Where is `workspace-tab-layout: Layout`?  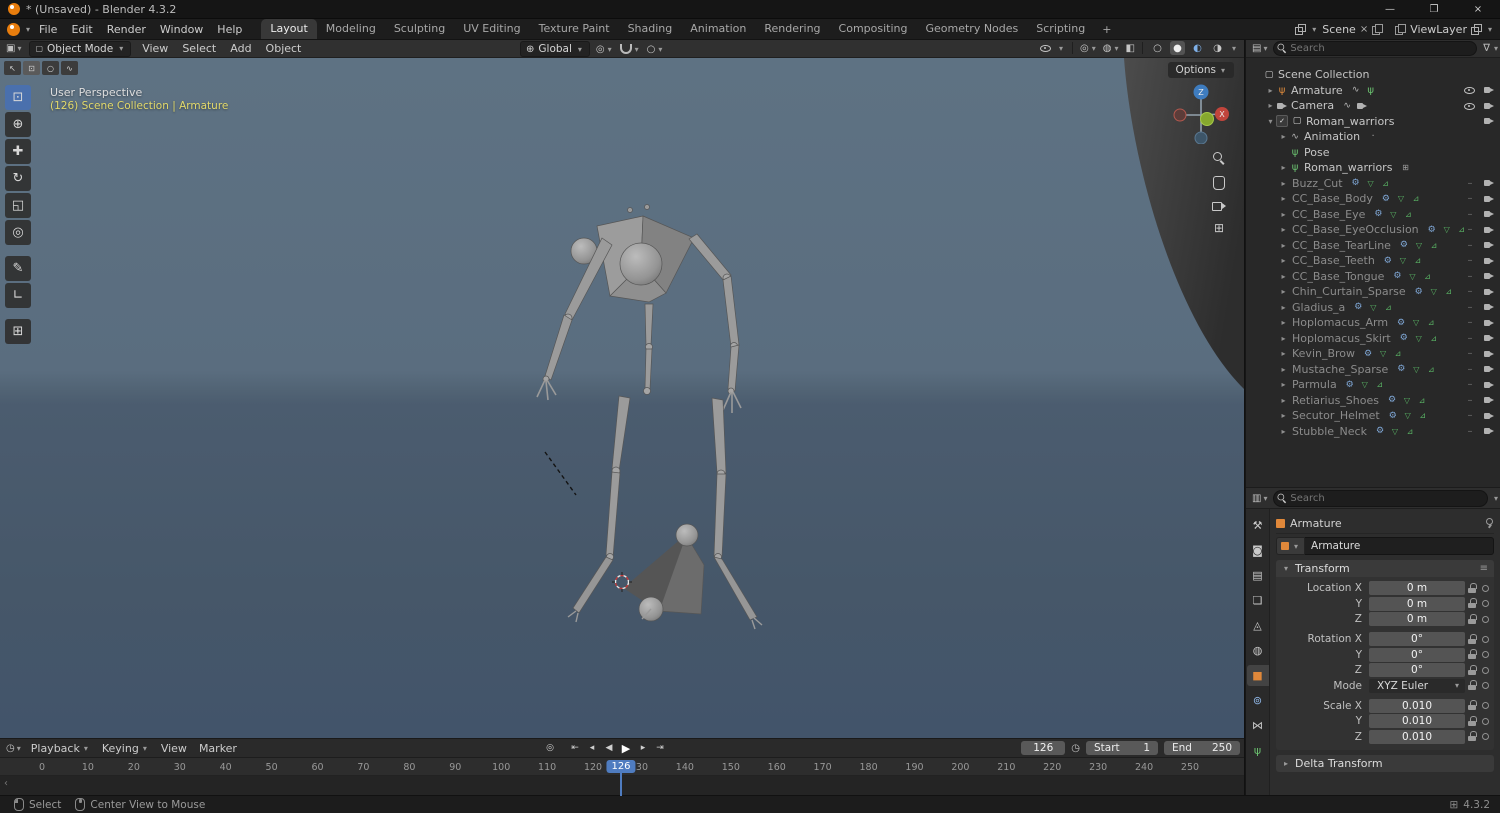
workspace-tab-layout: Layout is located at coordinates (289, 29).